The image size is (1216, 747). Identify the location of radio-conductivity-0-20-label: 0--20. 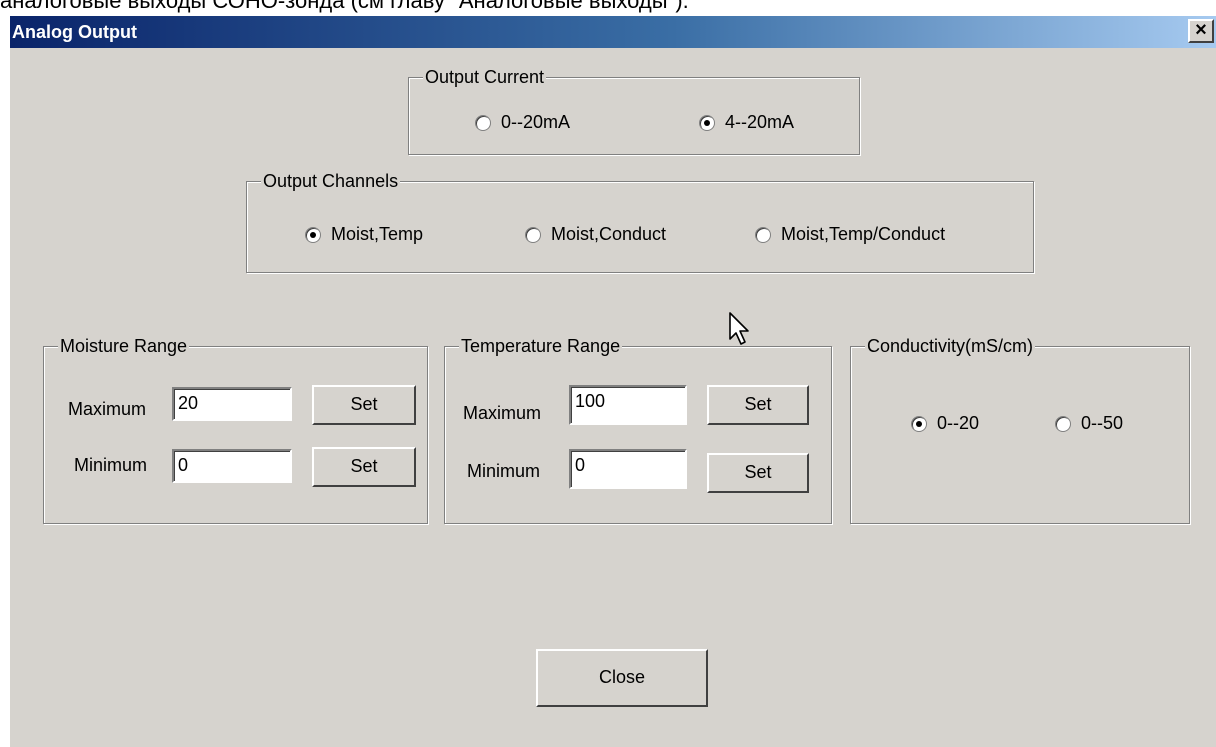
(958, 423).